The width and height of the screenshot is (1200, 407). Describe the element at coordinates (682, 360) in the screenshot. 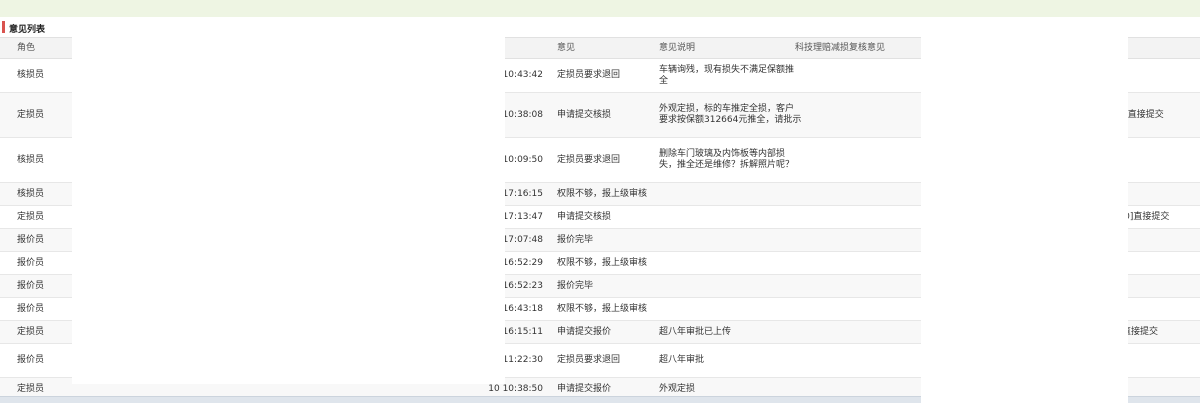

I see `row-description: 超八年审批` at that location.